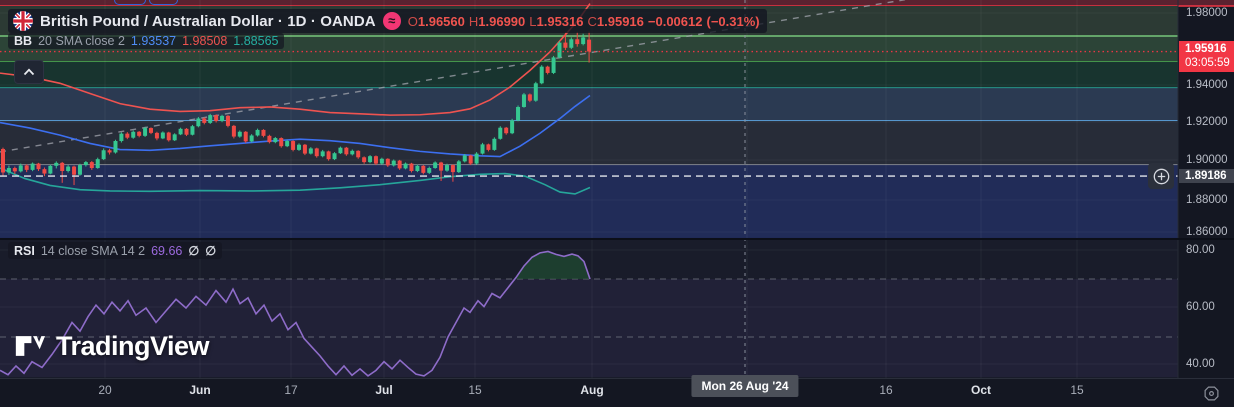  What do you see at coordinates (30, 346) in the screenshot?
I see `tradingview-logo-icon` at bounding box center [30, 346].